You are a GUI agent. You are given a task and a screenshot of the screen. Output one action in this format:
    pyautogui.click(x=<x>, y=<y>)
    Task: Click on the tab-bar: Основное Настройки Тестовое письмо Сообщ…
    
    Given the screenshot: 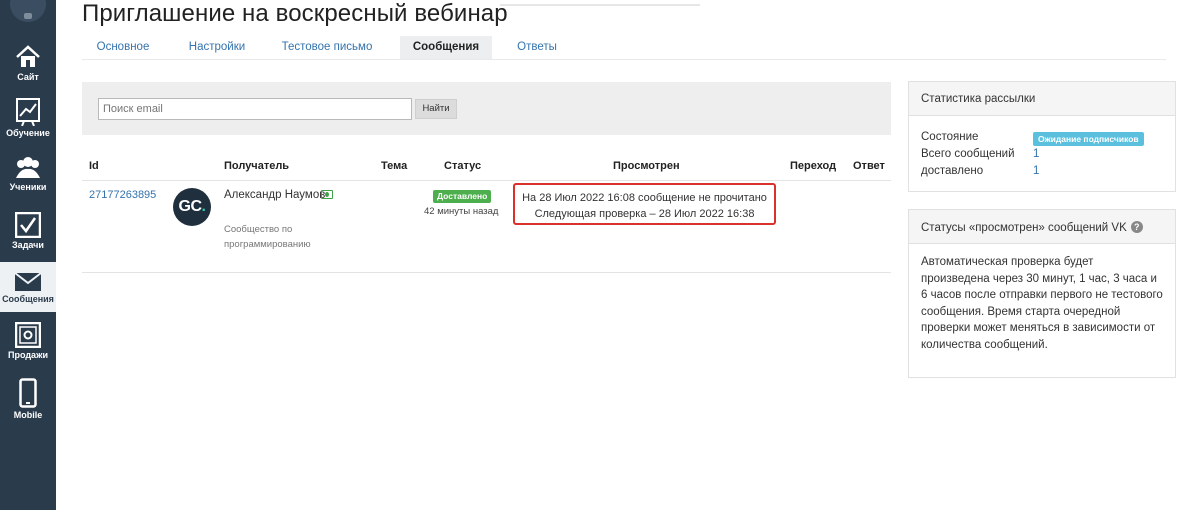 What is the action you would take?
    pyautogui.click(x=624, y=48)
    